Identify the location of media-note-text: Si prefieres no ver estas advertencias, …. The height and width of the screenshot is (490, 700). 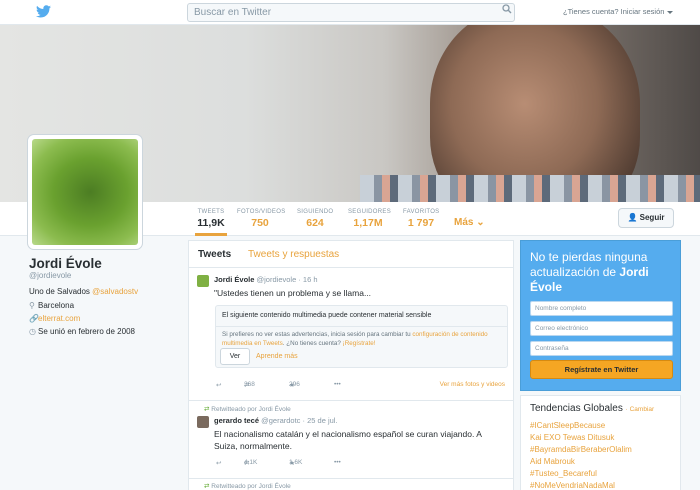
(317, 334).